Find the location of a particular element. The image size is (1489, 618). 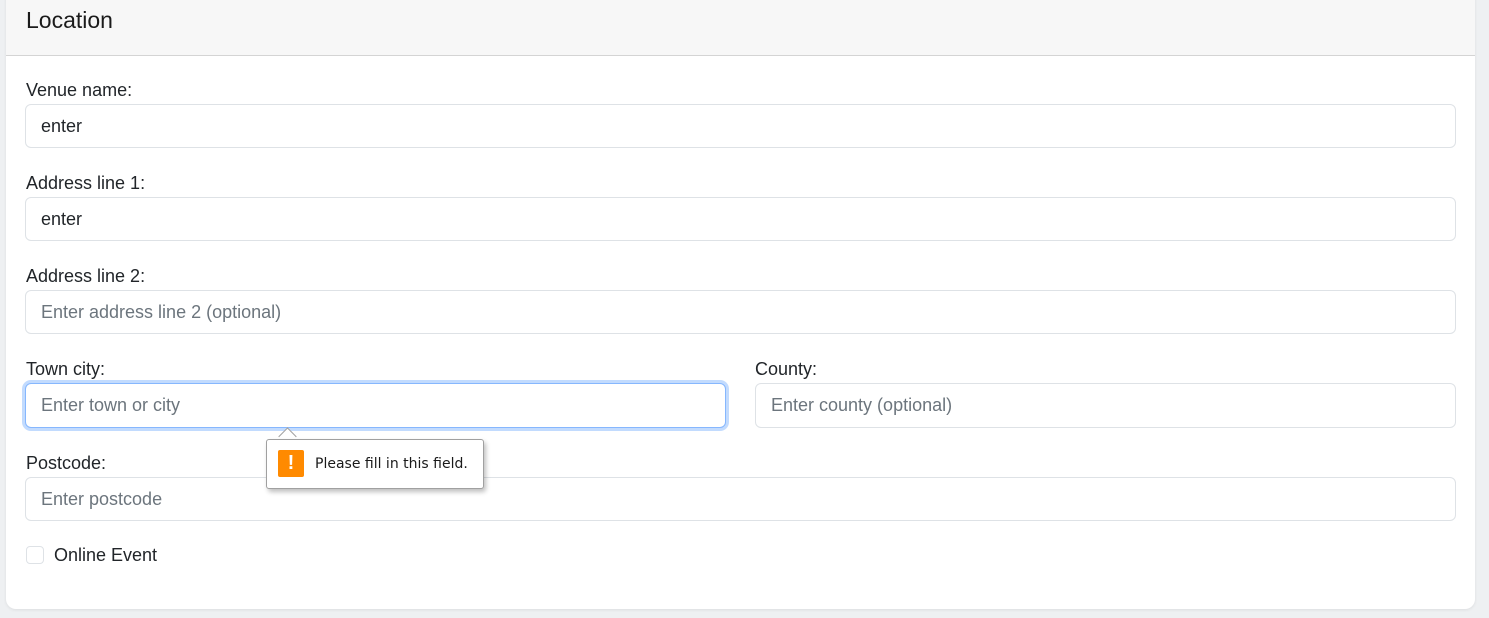

postcode-label: Postcode: is located at coordinates (66, 463).